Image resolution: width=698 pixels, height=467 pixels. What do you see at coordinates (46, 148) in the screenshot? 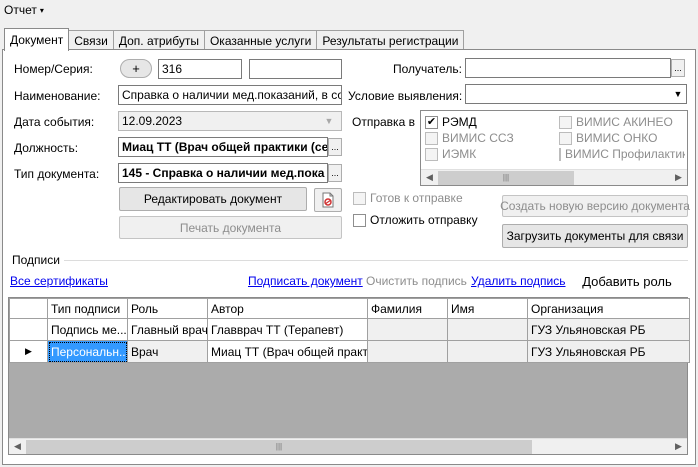
I see `position-label: Должность:` at bounding box center [46, 148].